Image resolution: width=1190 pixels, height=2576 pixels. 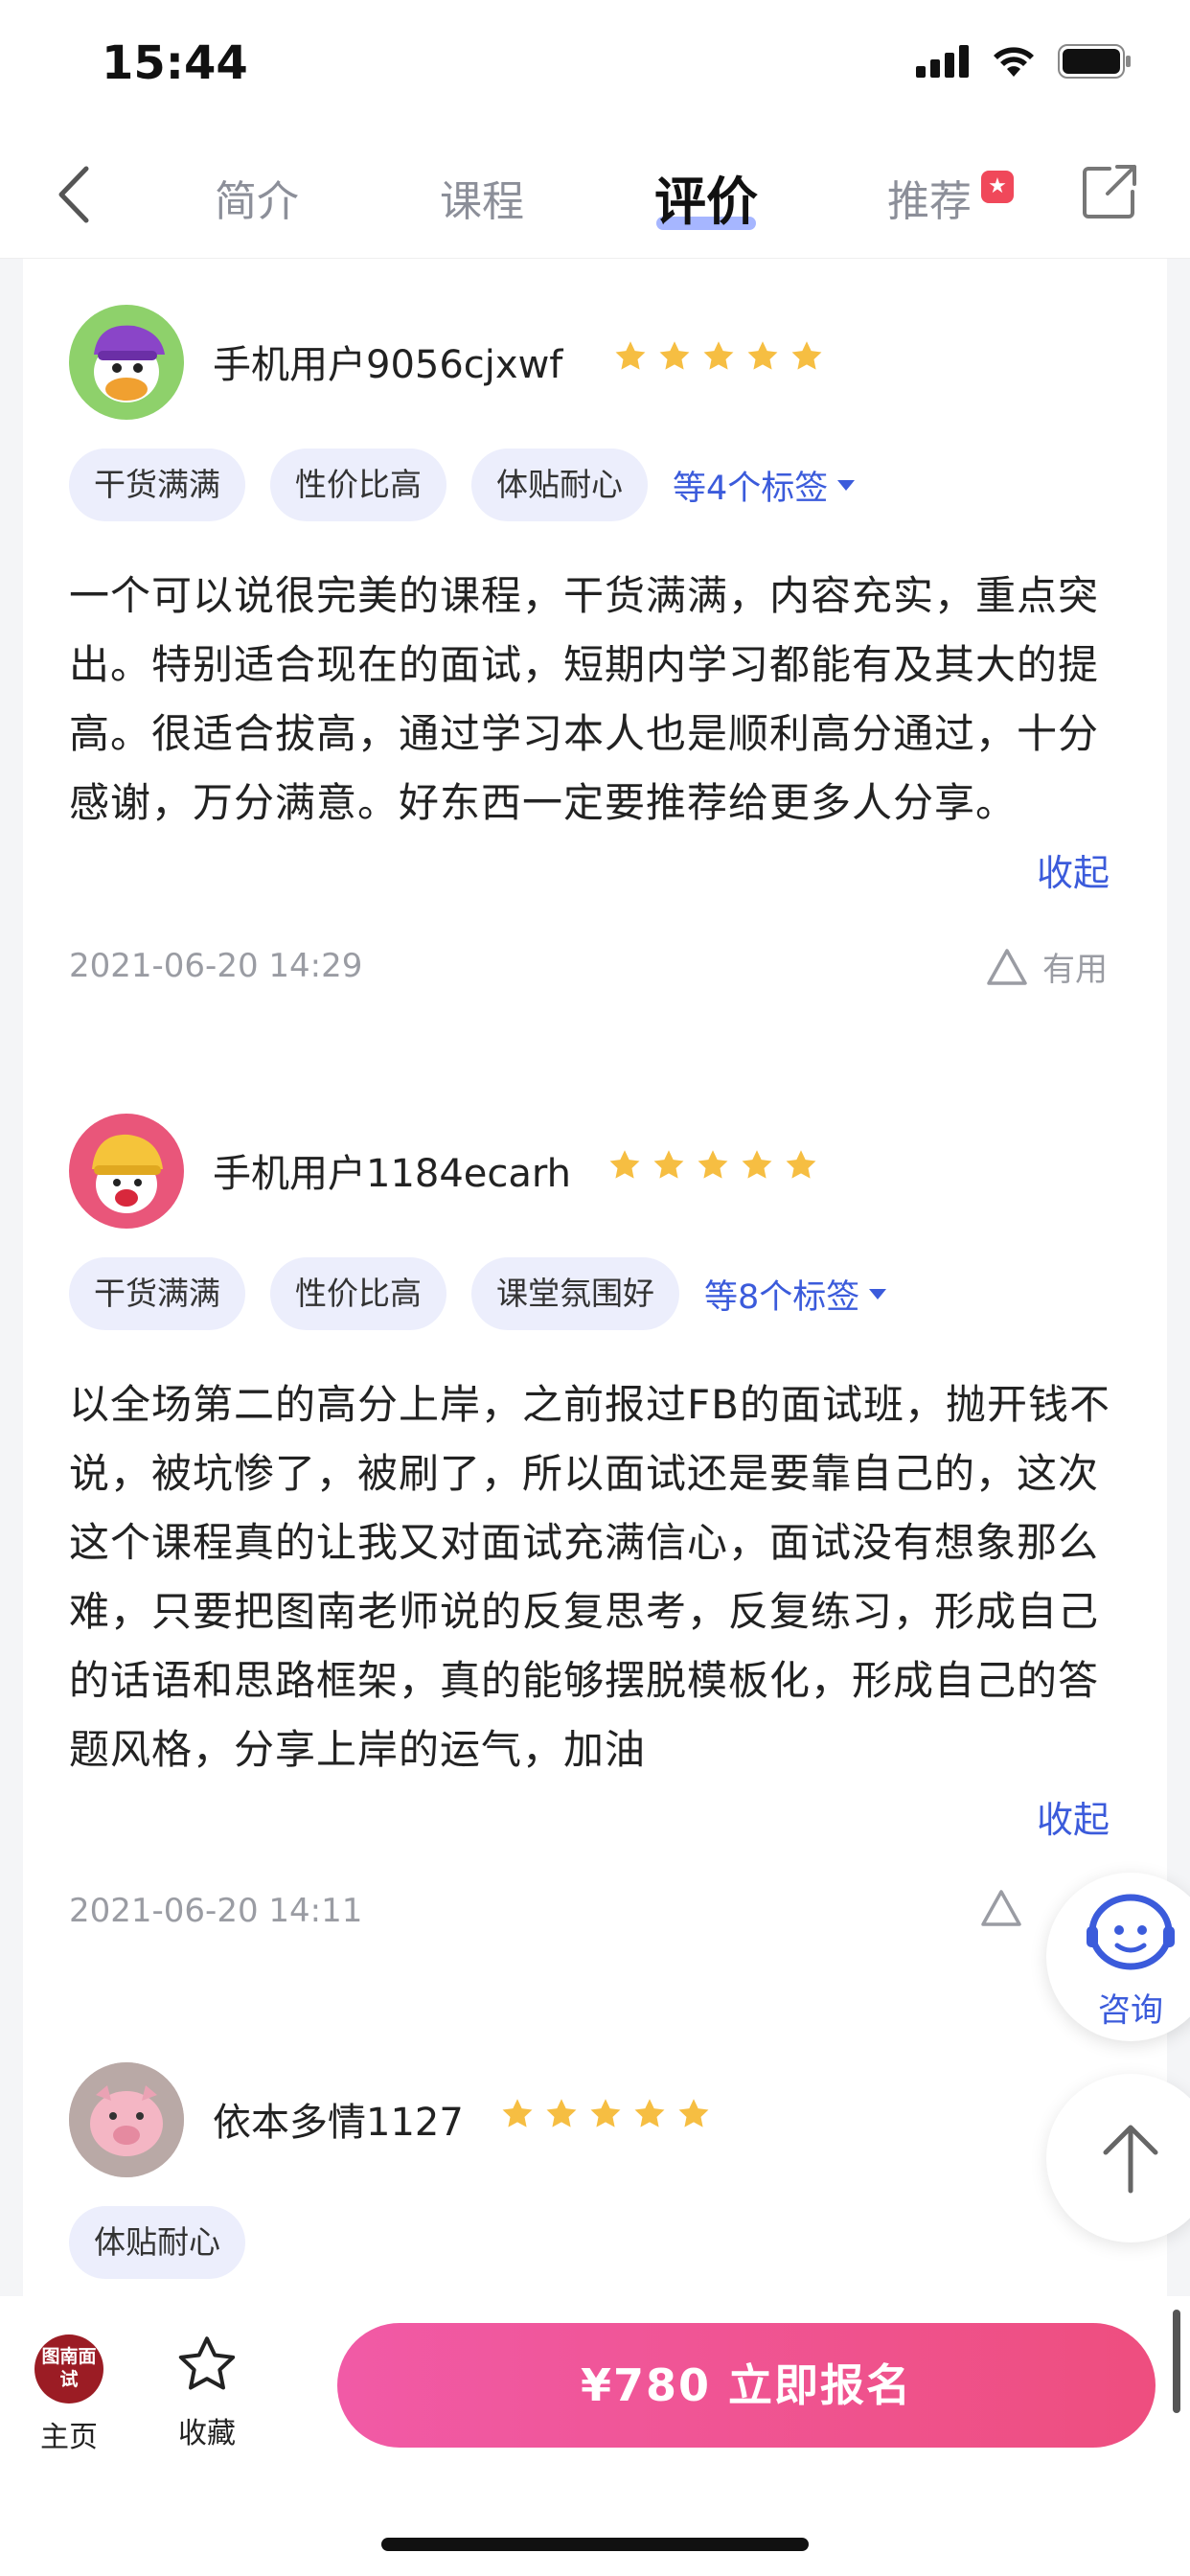 What do you see at coordinates (339, 2123) in the screenshot?
I see `review-username: 依本多情1127` at bounding box center [339, 2123].